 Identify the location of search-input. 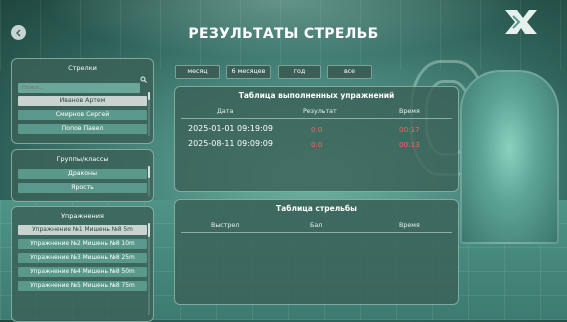
(79, 88).